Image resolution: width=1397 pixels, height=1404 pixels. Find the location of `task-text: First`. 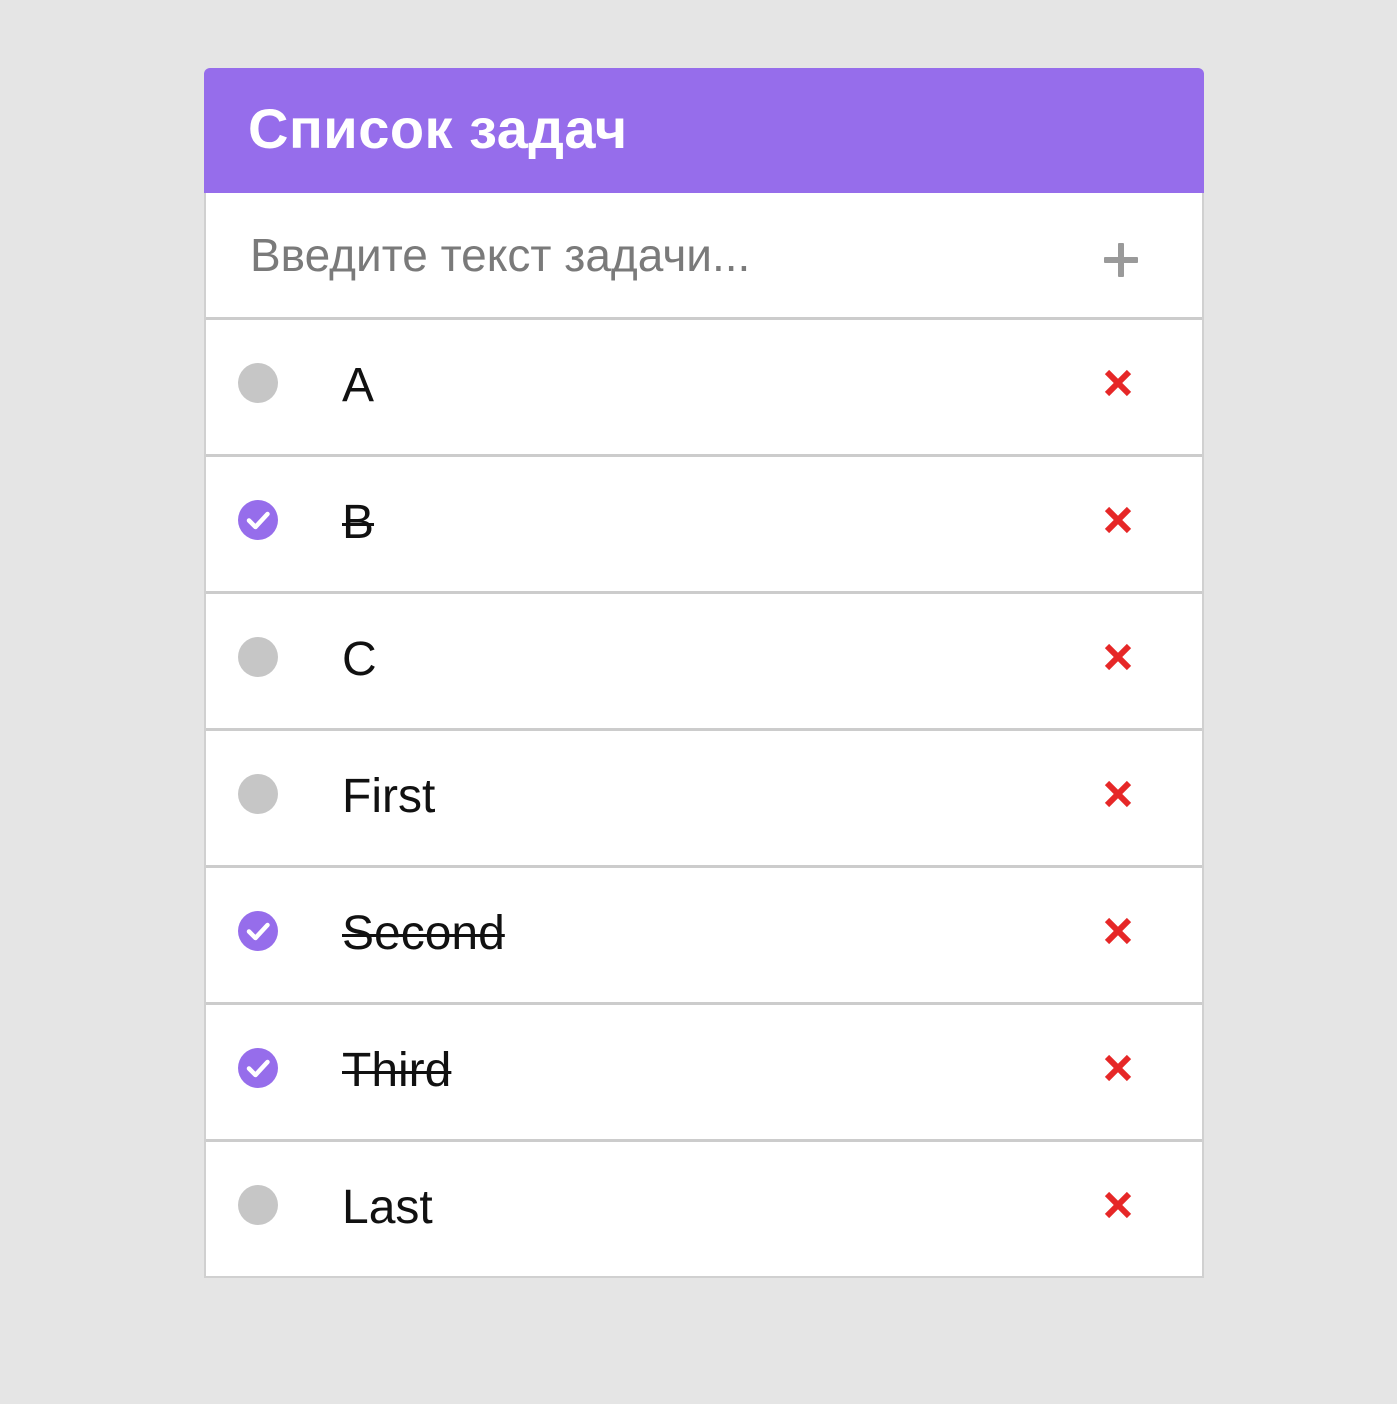

task-text: First is located at coordinates (389, 796).